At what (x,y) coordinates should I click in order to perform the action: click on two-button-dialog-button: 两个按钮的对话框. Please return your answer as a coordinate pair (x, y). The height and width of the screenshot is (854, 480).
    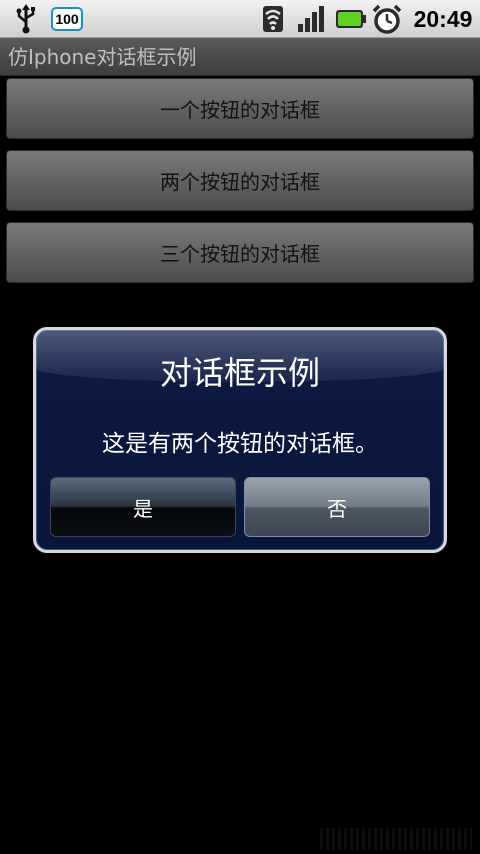
    Looking at the image, I should click on (240, 180).